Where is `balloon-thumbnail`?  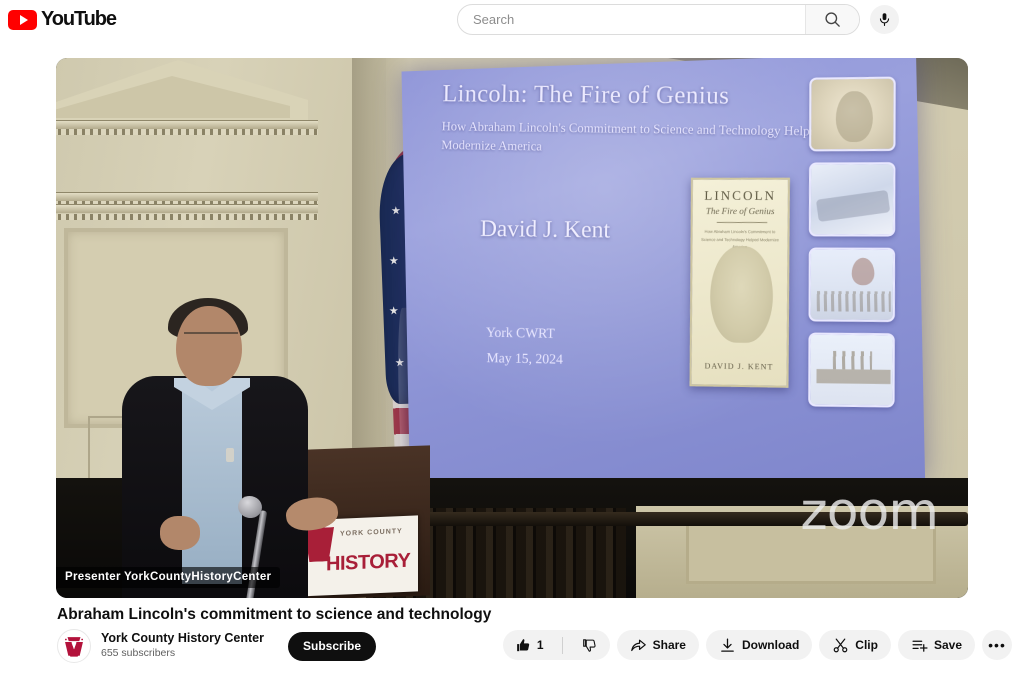 balloon-thumbnail is located at coordinates (852, 285).